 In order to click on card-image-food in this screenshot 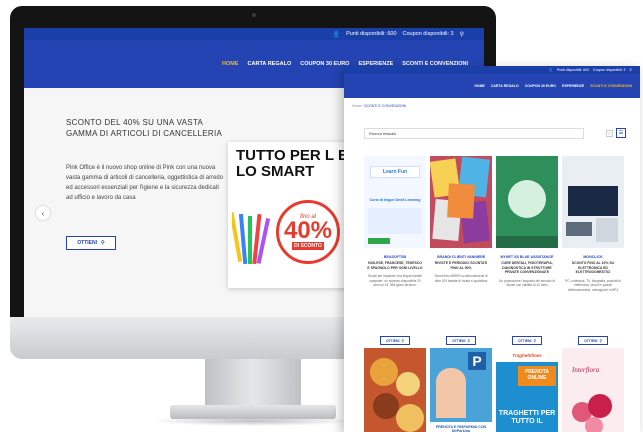, I will do `click(395, 390)`.